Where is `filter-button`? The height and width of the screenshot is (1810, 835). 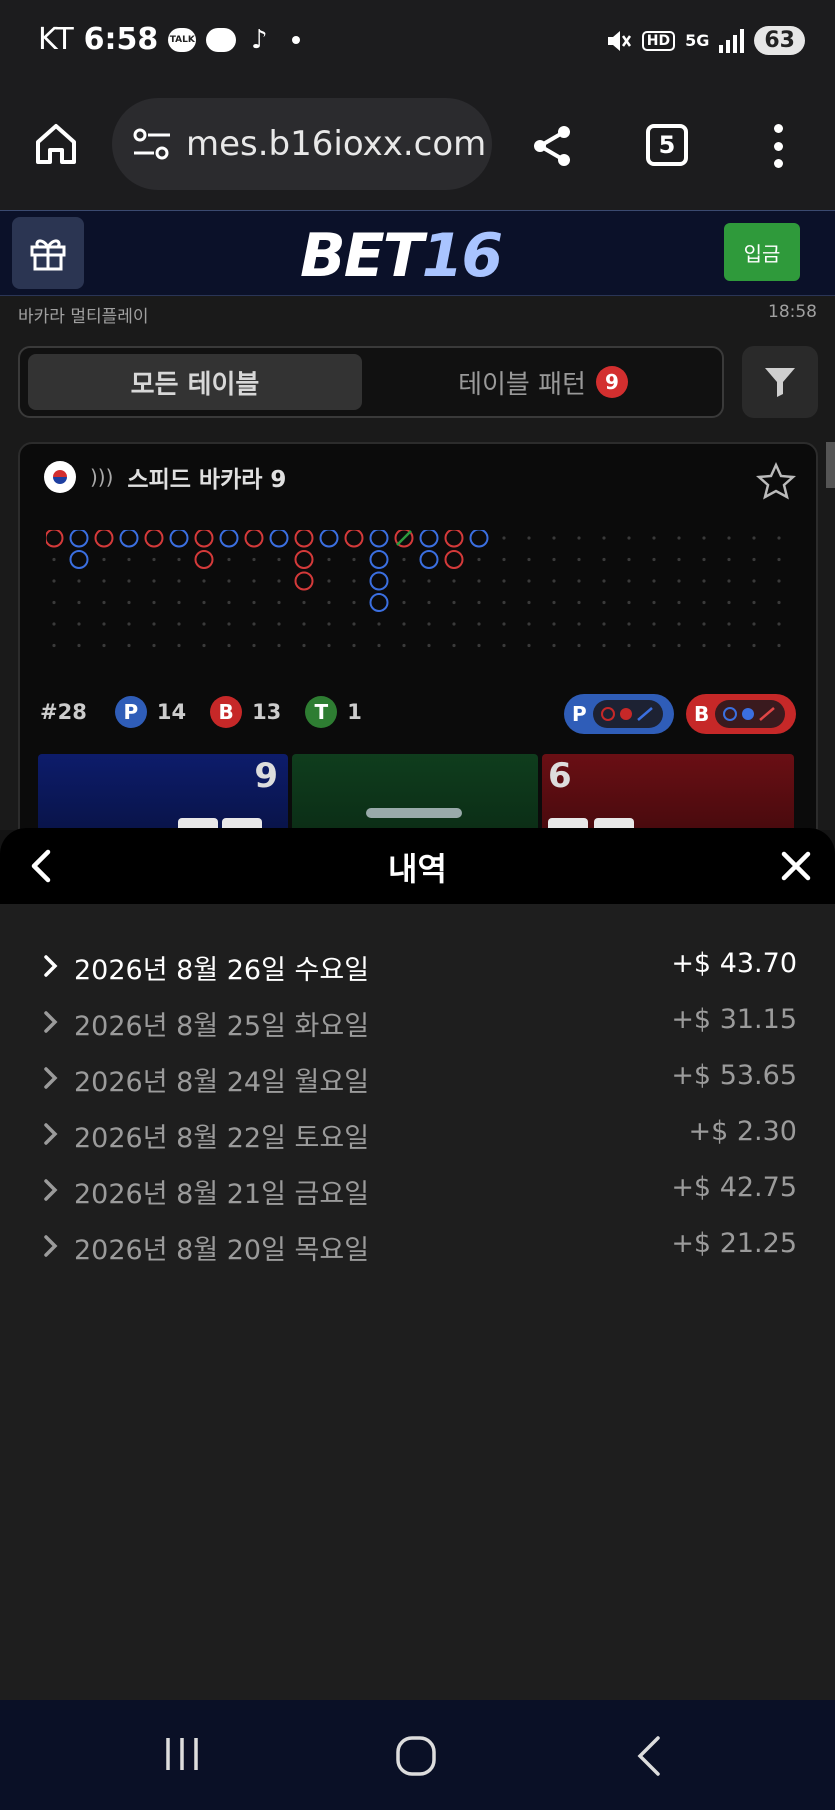 filter-button is located at coordinates (780, 382).